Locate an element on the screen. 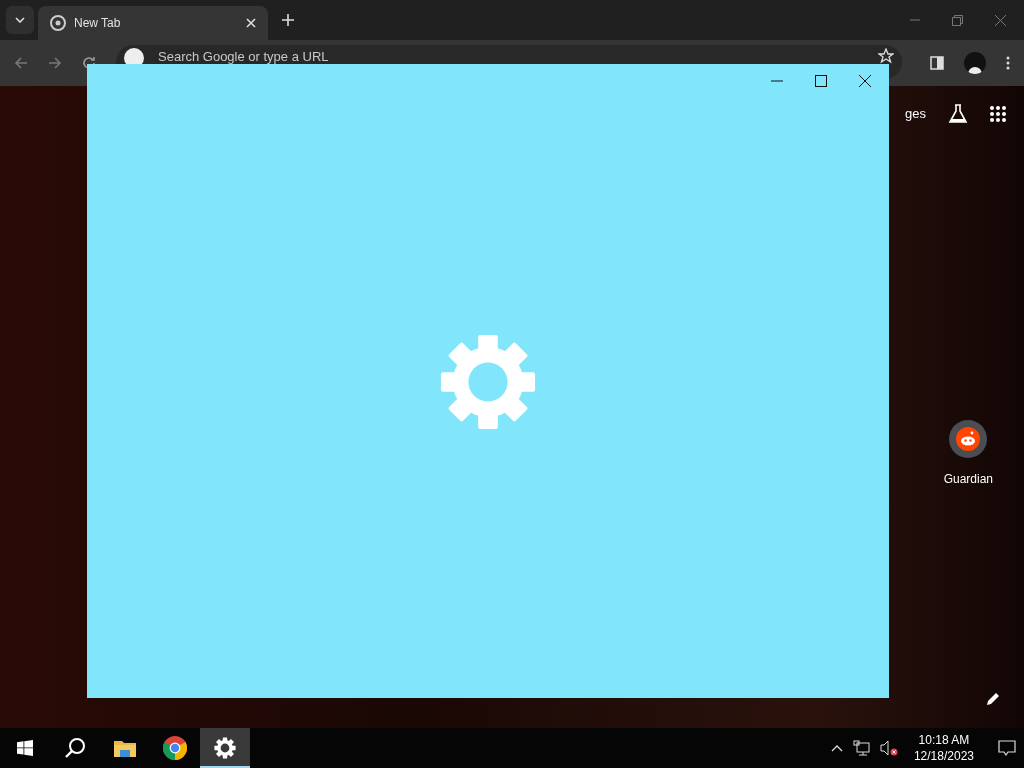 The height and width of the screenshot is (768, 1024). forward-arrow-icon is located at coordinates (55, 63).